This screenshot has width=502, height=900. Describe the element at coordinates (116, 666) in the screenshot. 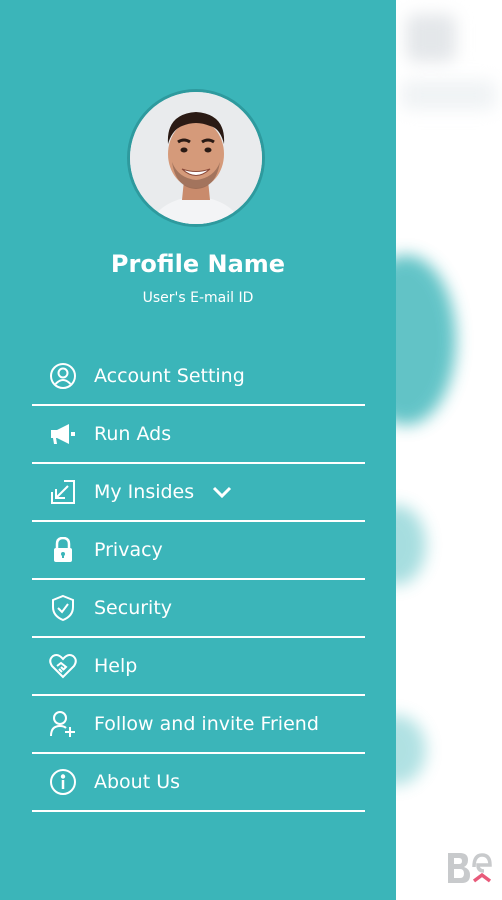

I see `menu-item-label: Help` at that location.